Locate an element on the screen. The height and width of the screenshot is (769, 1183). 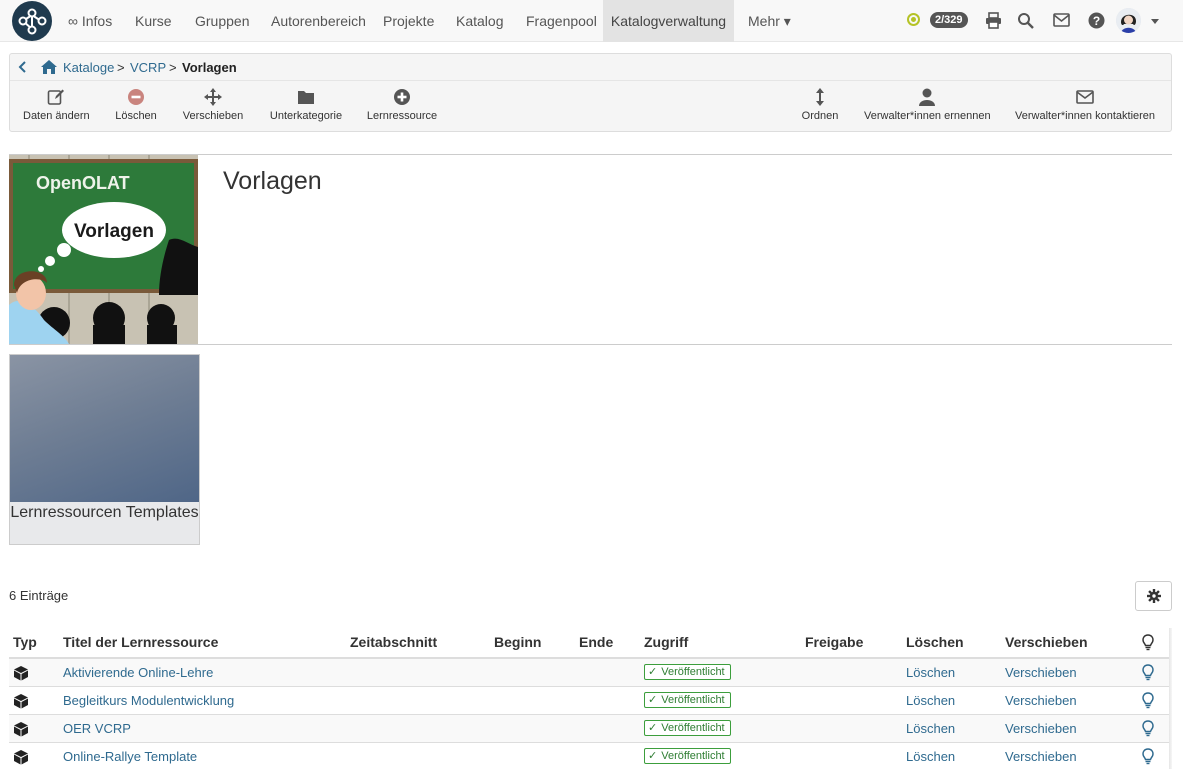
add-resource-button: Lernressource is located at coordinates (402, 105).